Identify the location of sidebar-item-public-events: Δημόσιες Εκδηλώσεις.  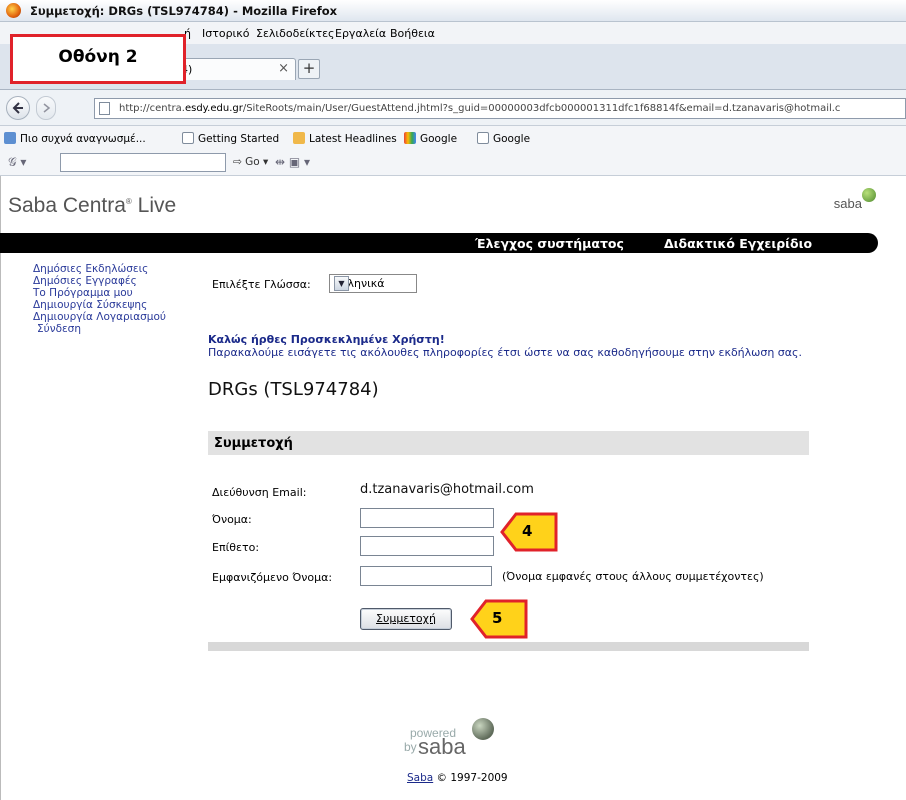
(99, 269).